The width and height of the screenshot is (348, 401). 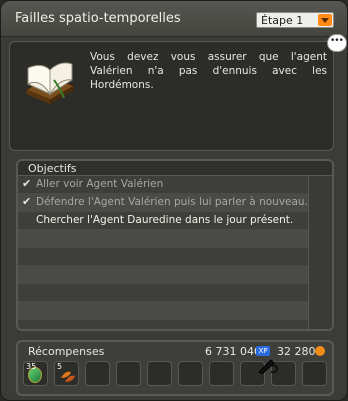 What do you see at coordinates (31, 366) in the screenshot?
I see `reward-quantity: 35` at bounding box center [31, 366].